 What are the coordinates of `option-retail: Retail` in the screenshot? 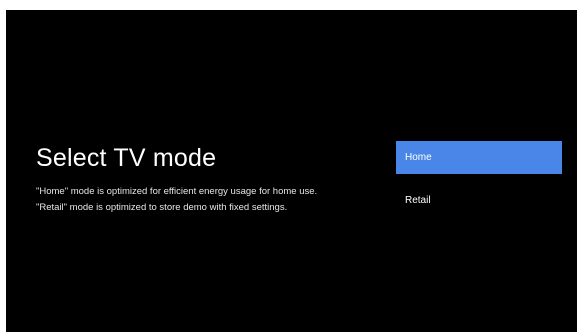 It's located at (479, 200).